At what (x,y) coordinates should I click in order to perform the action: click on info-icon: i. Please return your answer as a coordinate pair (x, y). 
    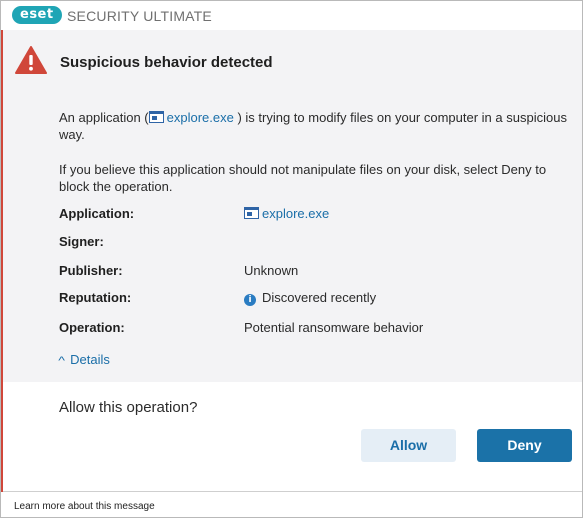
    Looking at the image, I should click on (250, 300).